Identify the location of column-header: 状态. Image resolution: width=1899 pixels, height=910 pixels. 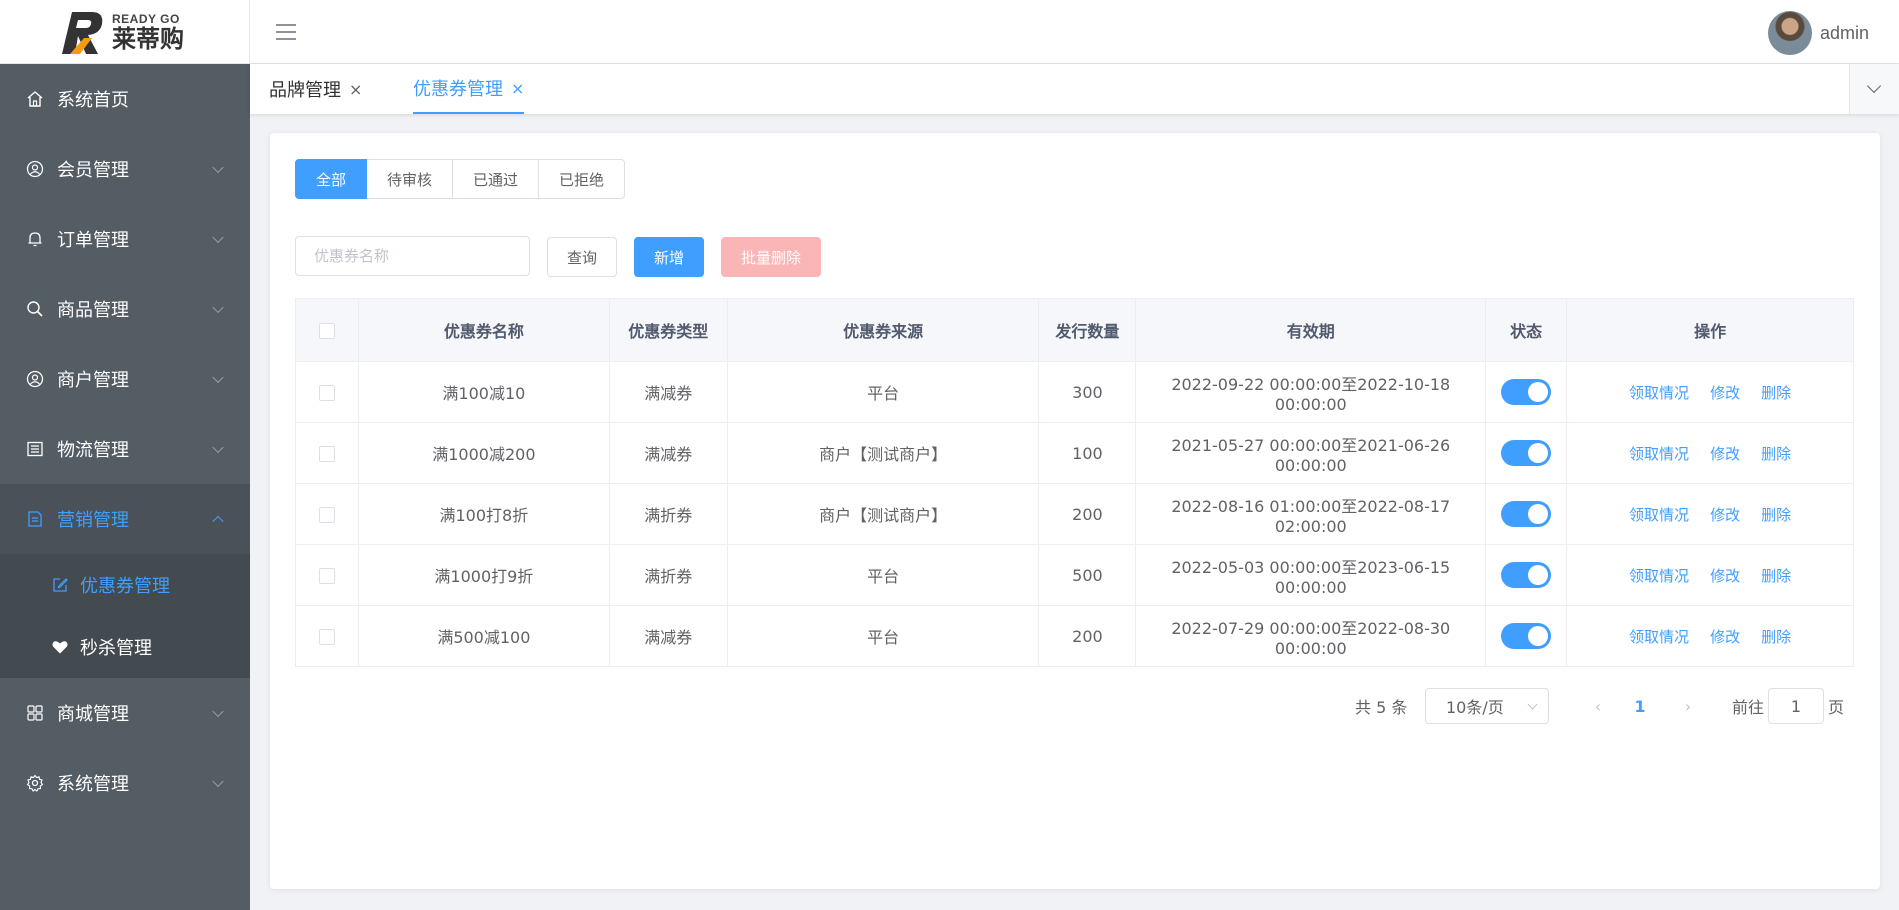
(1526, 330).